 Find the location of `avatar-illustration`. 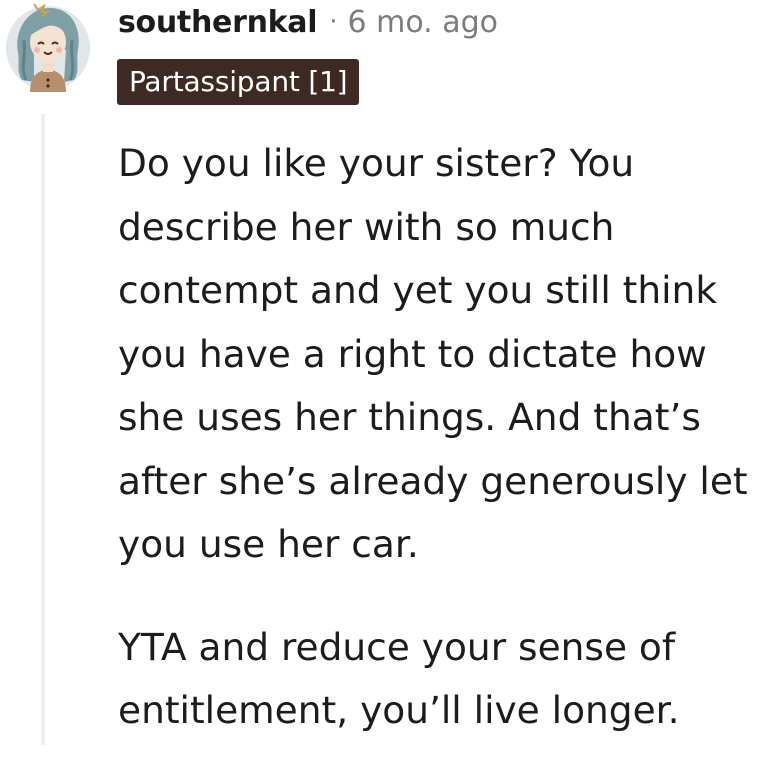

avatar-illustration is located at coordinates (48, 47).